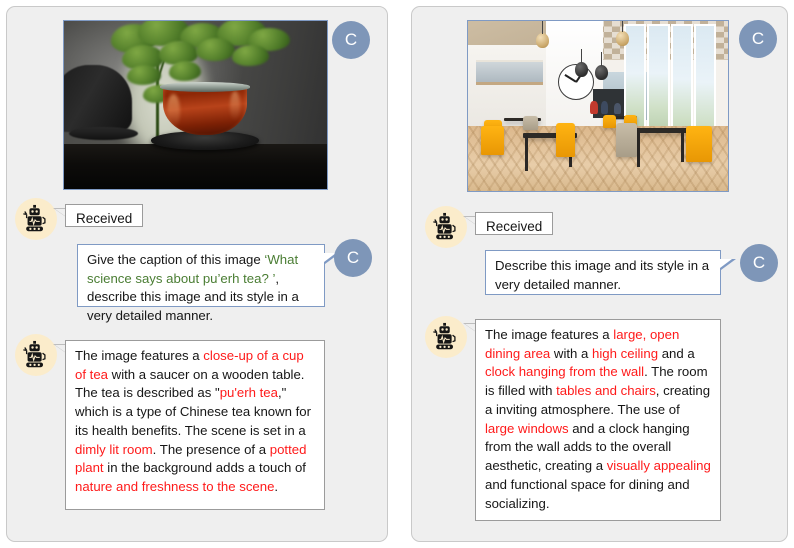  What do you see at coordinates (204, 468) in the screenshot?
I see `answer-segment-8: in the background adds a touch of` at bounding box center [204, 468].